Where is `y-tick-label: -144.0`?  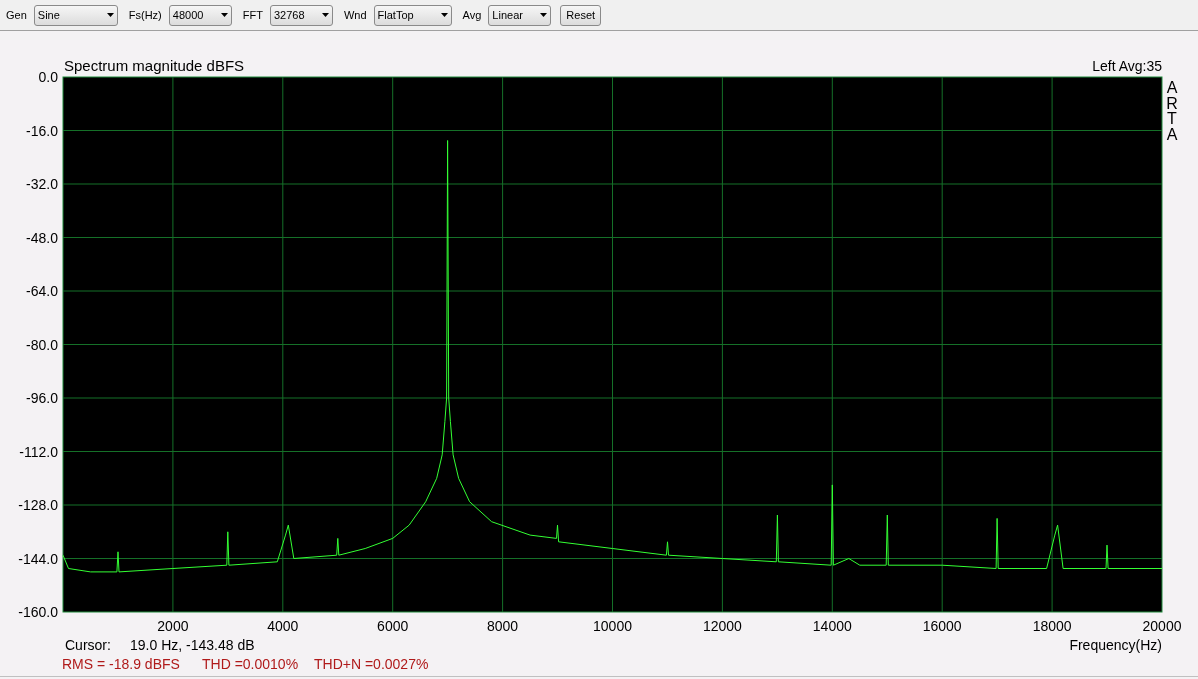 y-tick-label: -144.0 is located at coordinates (38, 558).